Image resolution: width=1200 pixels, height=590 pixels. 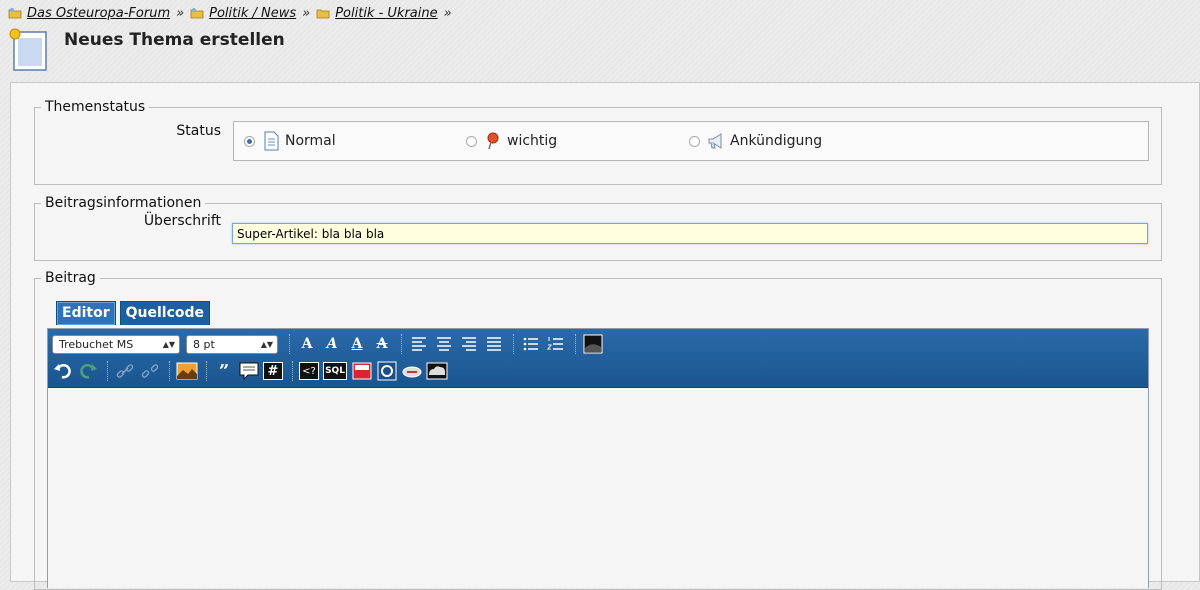 I want to click on underline-icon: A, so click(x=357, y=344).